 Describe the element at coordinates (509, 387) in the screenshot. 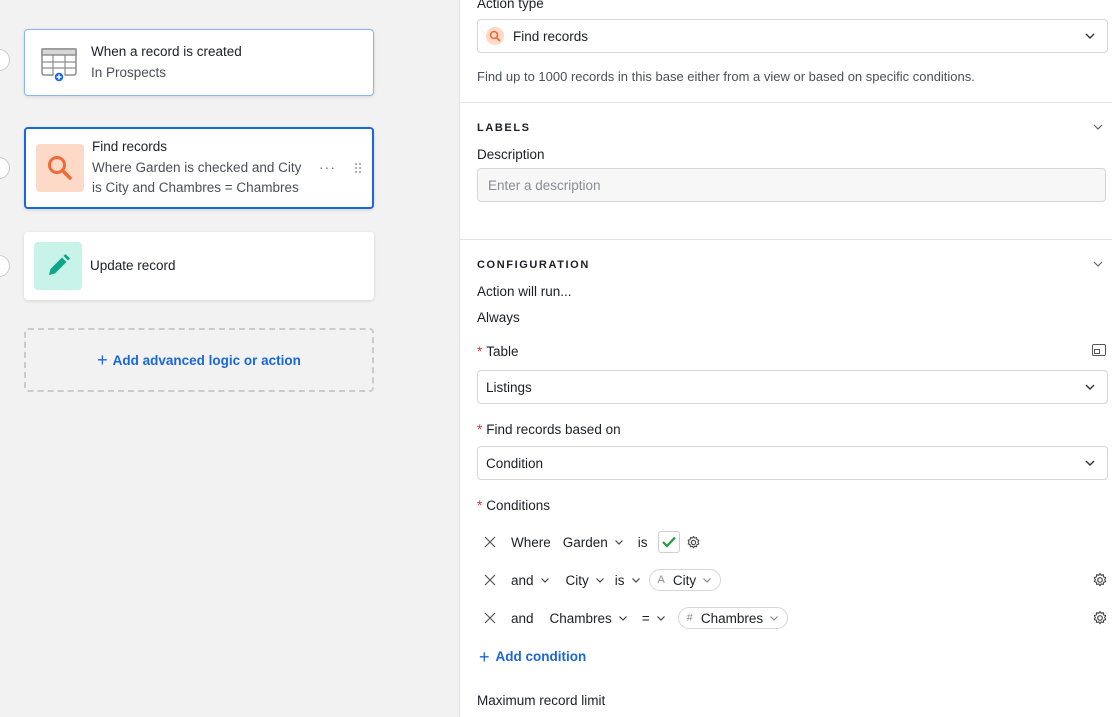

I see `table-value: Listings` at that location.